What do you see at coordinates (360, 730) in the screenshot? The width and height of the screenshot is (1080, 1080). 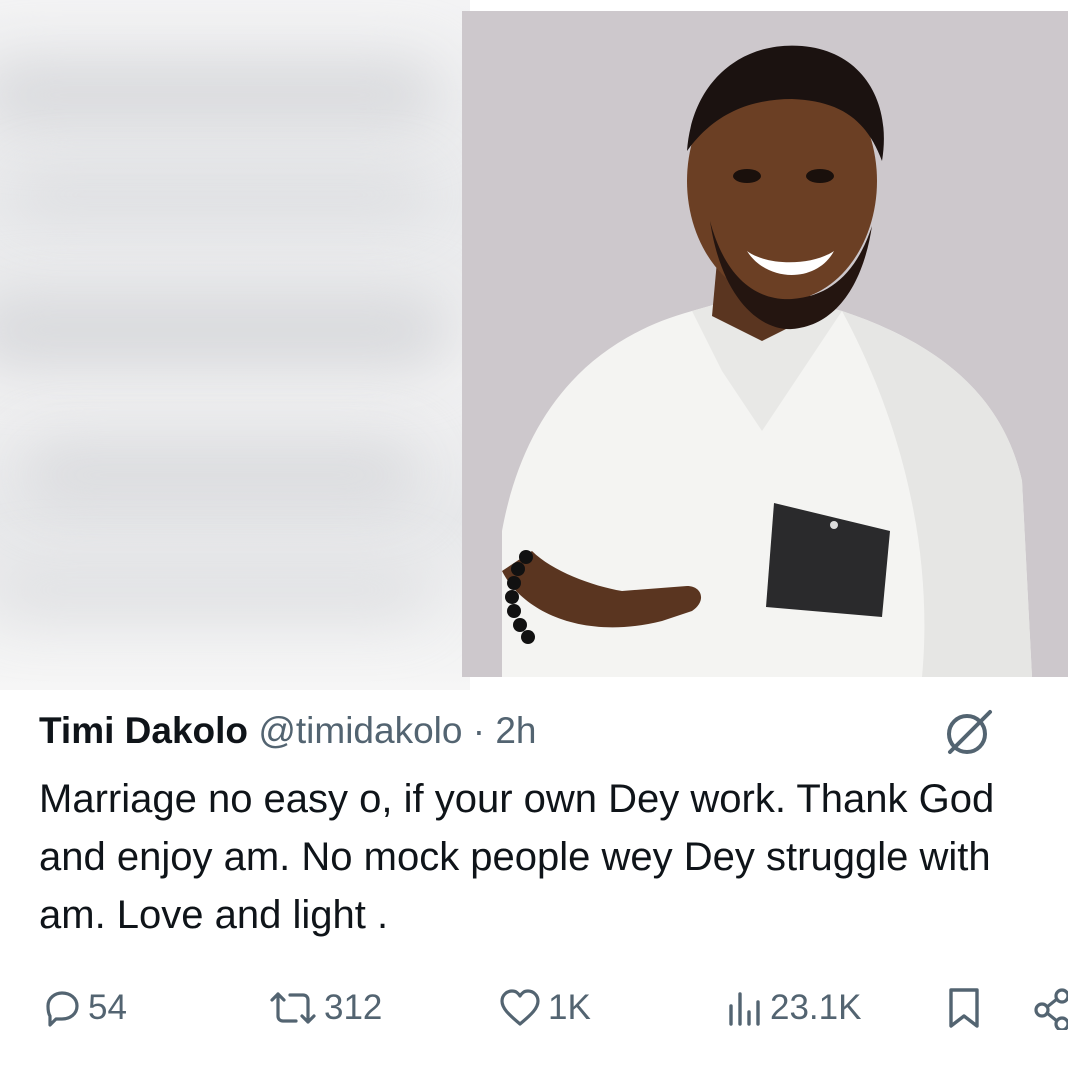 I see `user-handle: @timidakolo` at bounding box center [360, 730].